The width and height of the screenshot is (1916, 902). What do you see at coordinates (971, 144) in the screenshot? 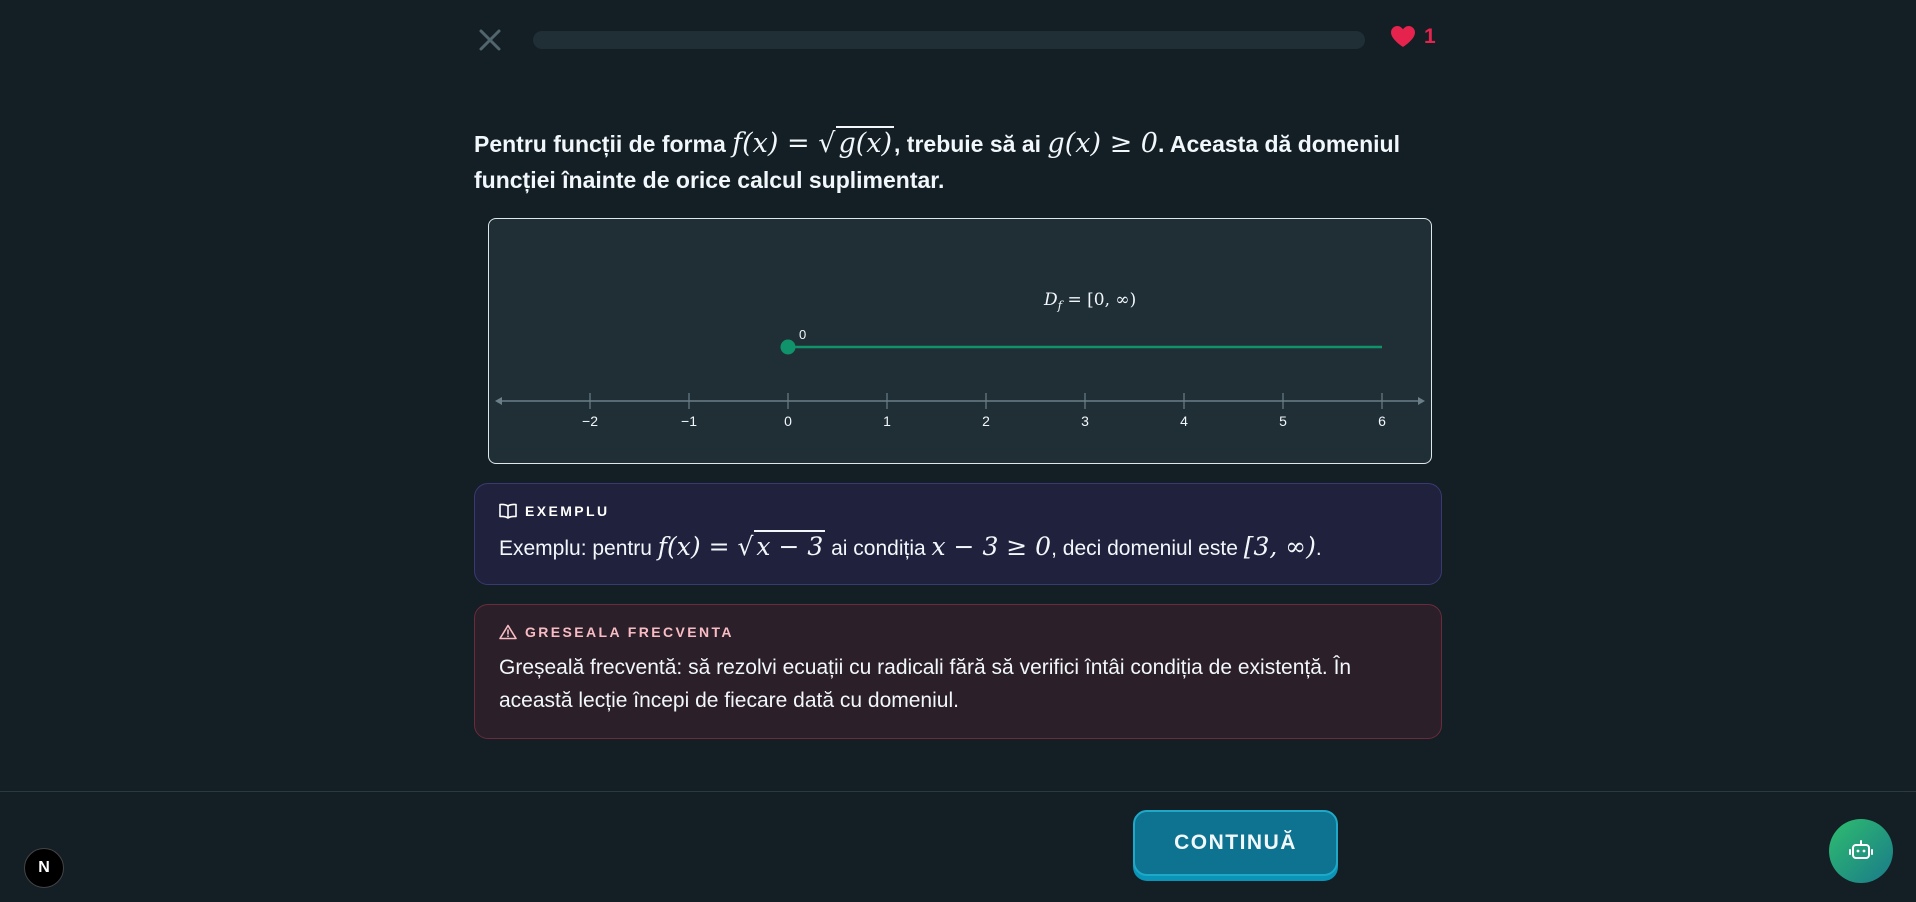
I see `prompt-text-2: , trebuie să ai` at bounding box center [971, 144].